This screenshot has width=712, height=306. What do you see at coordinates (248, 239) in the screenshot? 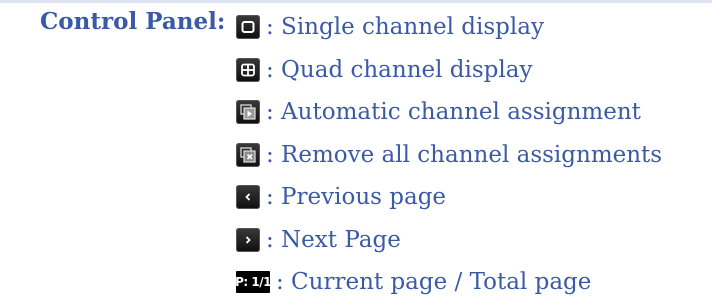
I see `chevron-right-icon` at bounding box center [248, 239].